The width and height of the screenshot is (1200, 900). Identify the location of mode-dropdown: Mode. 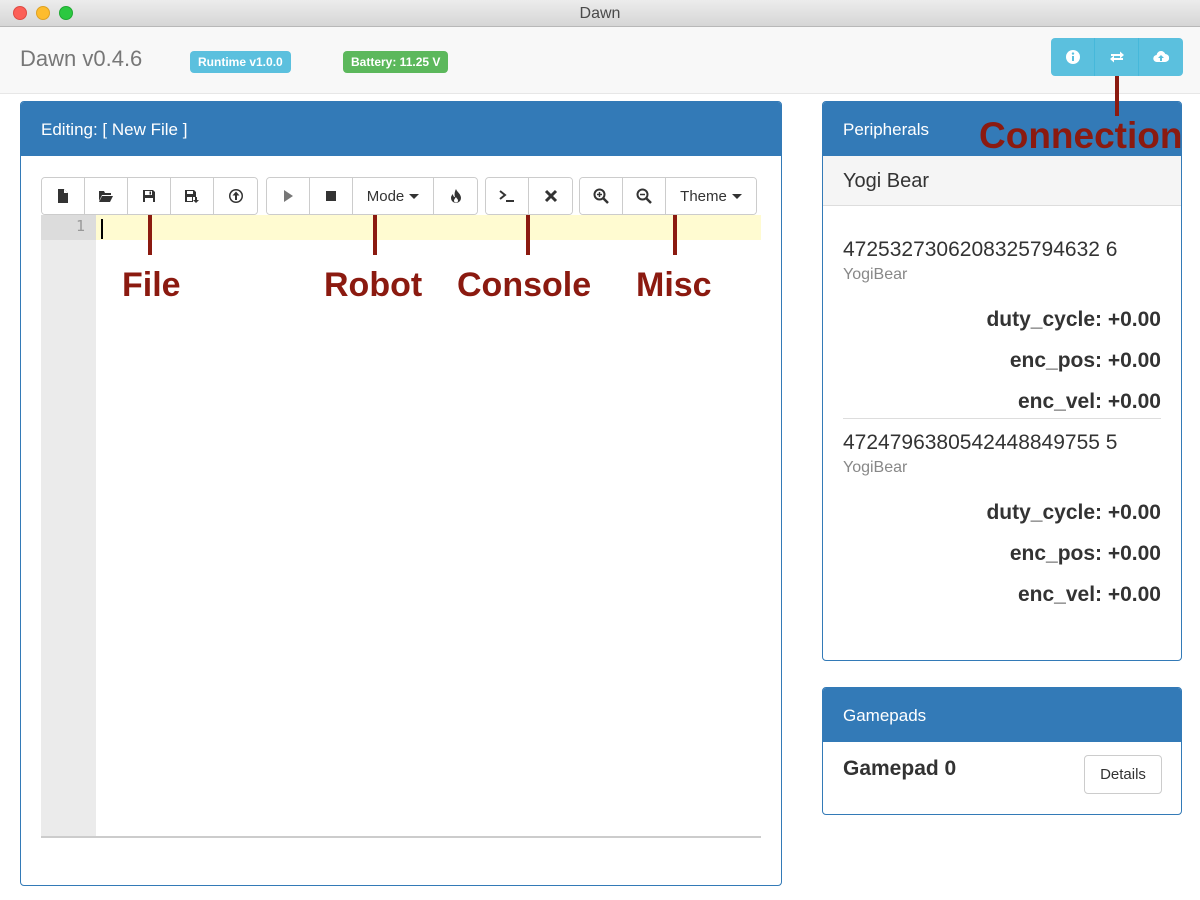
(393, 196).